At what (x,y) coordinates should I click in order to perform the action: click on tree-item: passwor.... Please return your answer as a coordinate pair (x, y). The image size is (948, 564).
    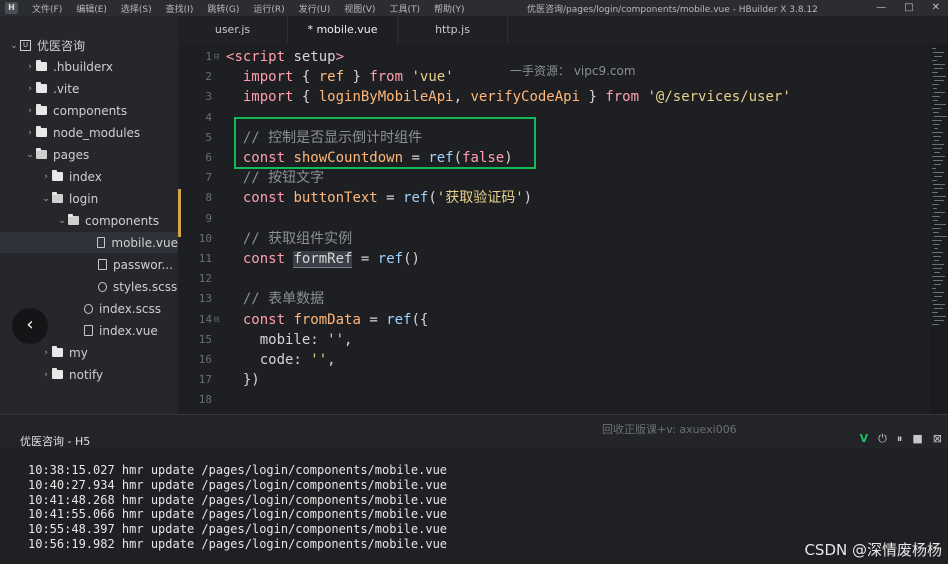
    Looking at the image, I should click on (89, 264).